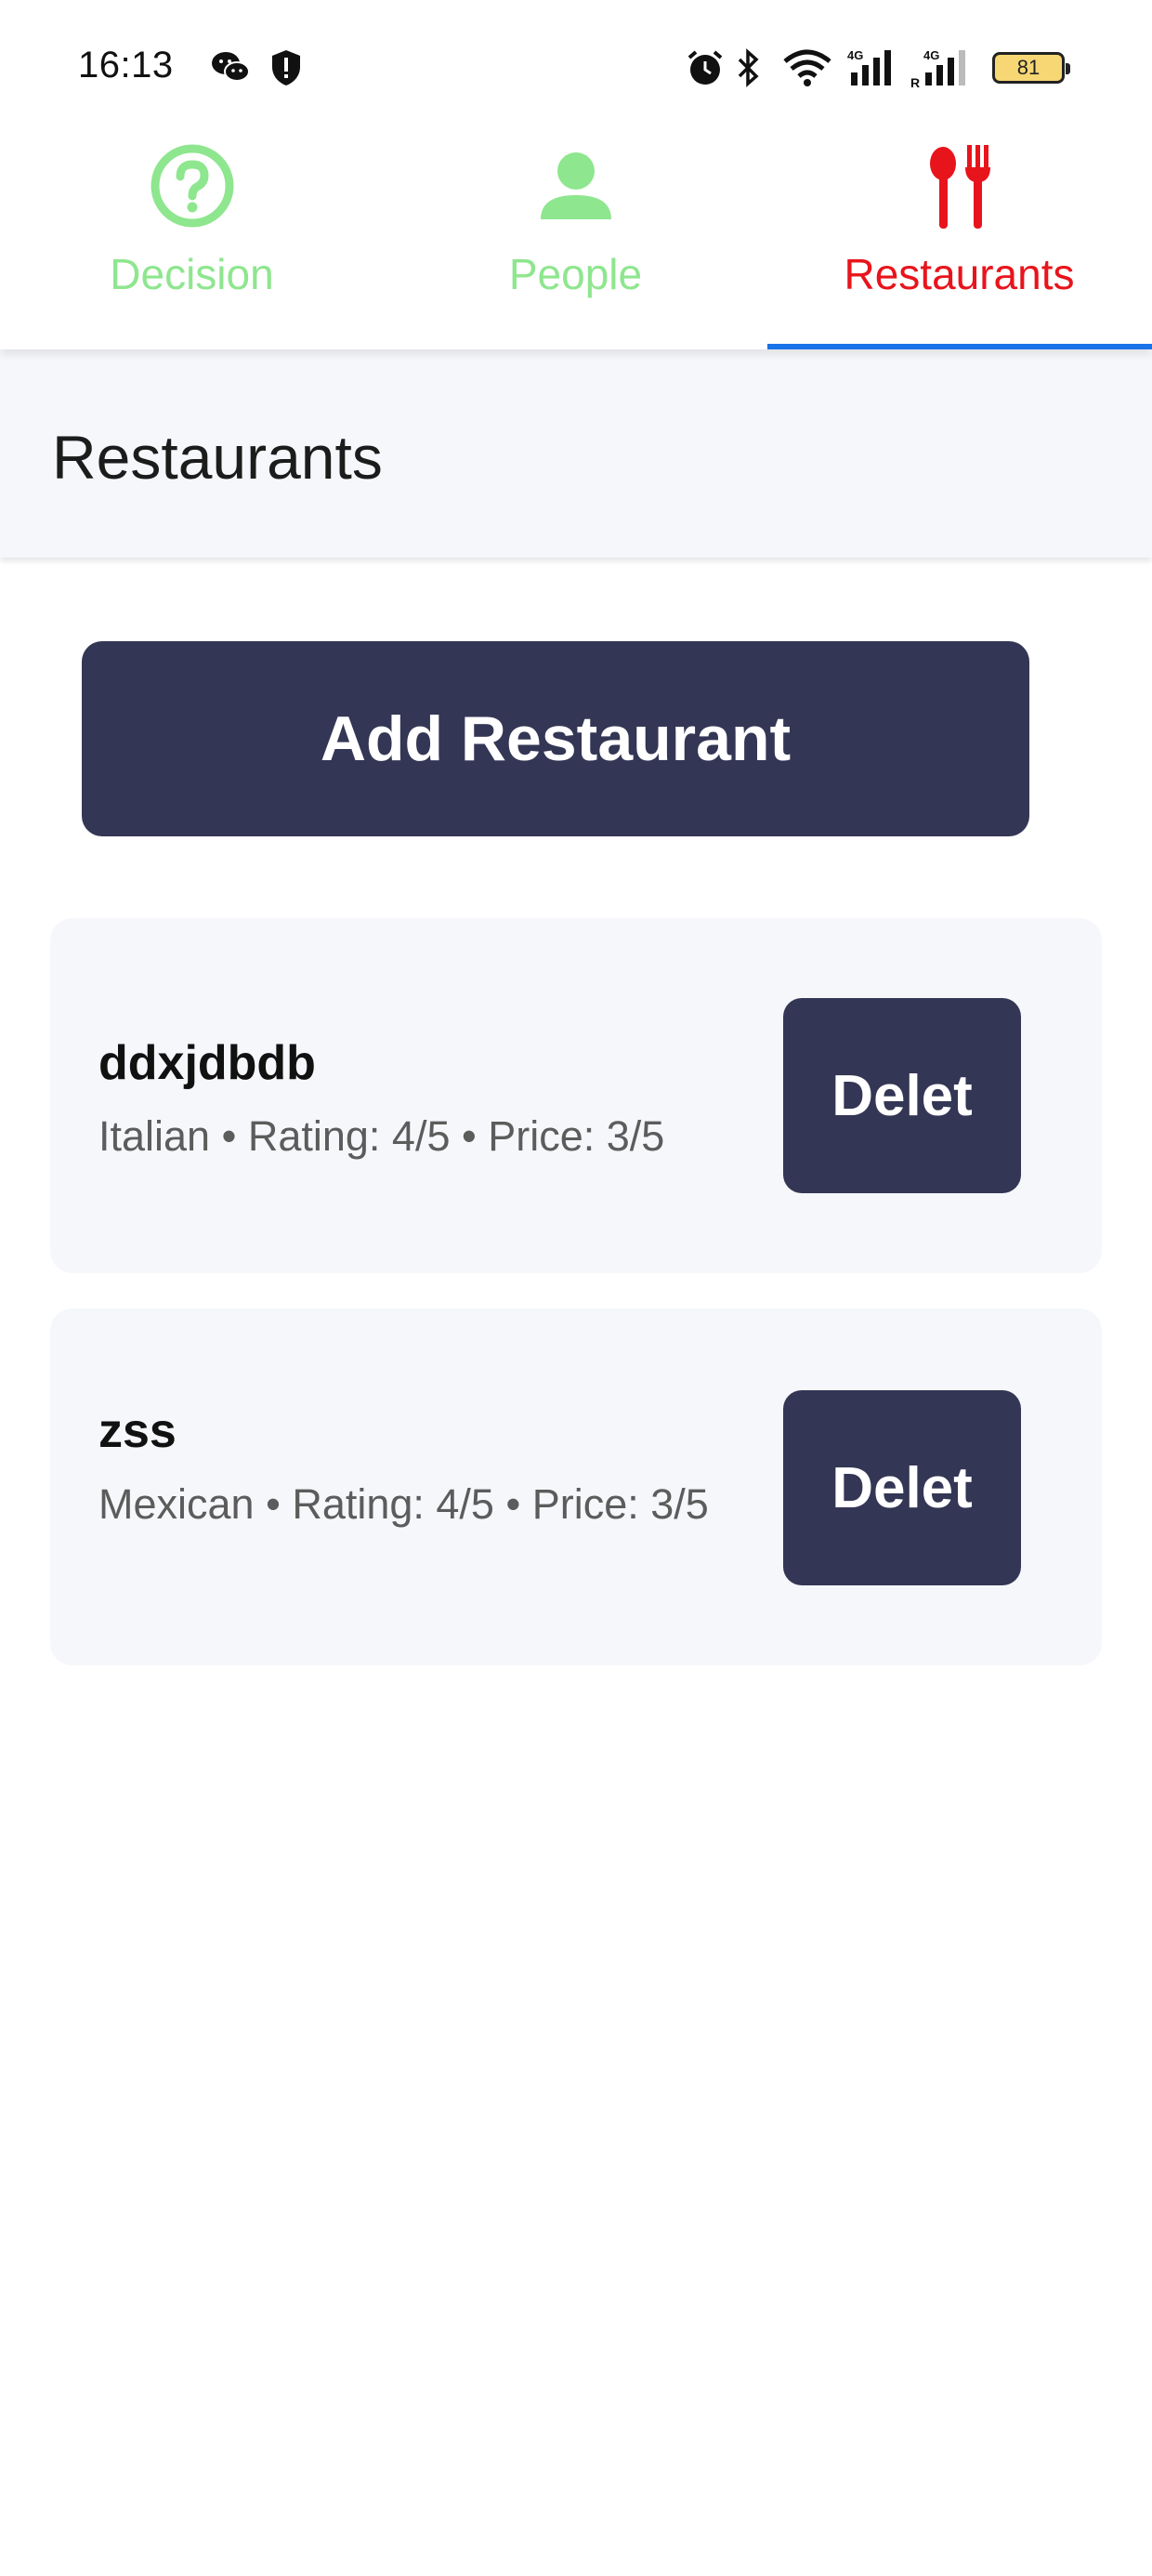 The height and width of the screenshot is (2576, 1152). Describe the element at coordinates (217, 457) in the screenshot. I see `page-title: Restaurants` at that location.